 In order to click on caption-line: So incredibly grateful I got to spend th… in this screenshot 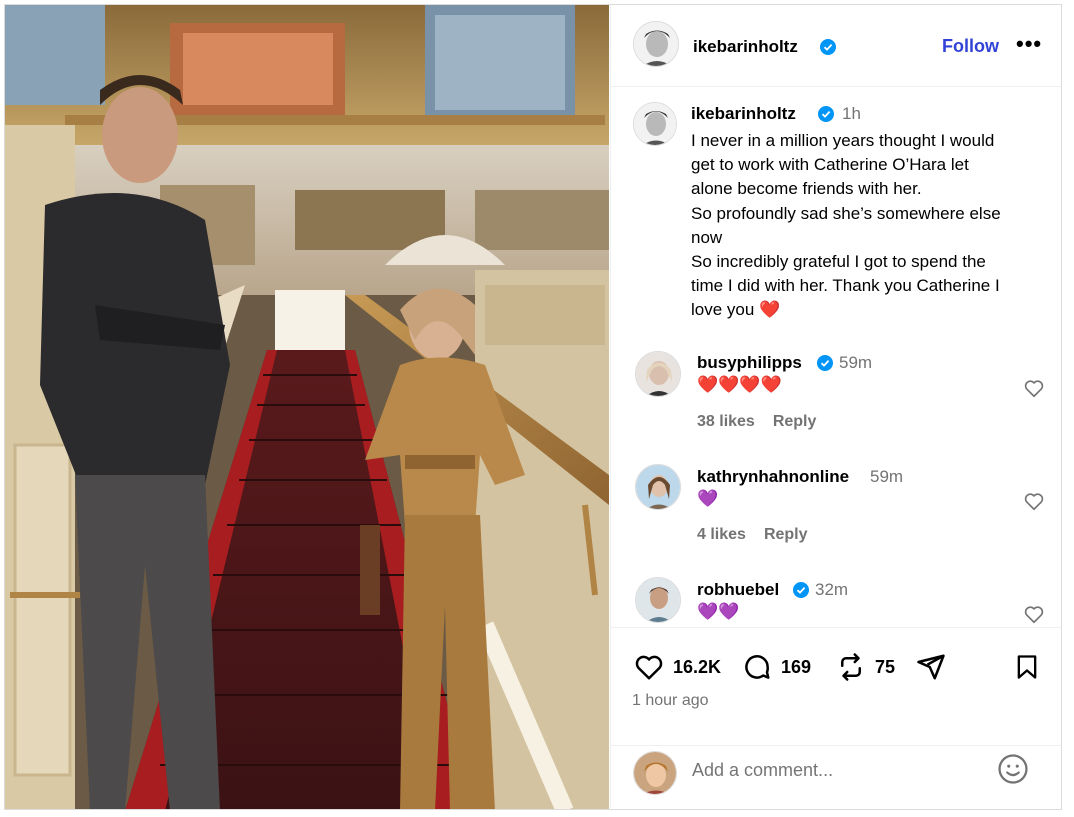, I will do `click(838, 262)`.